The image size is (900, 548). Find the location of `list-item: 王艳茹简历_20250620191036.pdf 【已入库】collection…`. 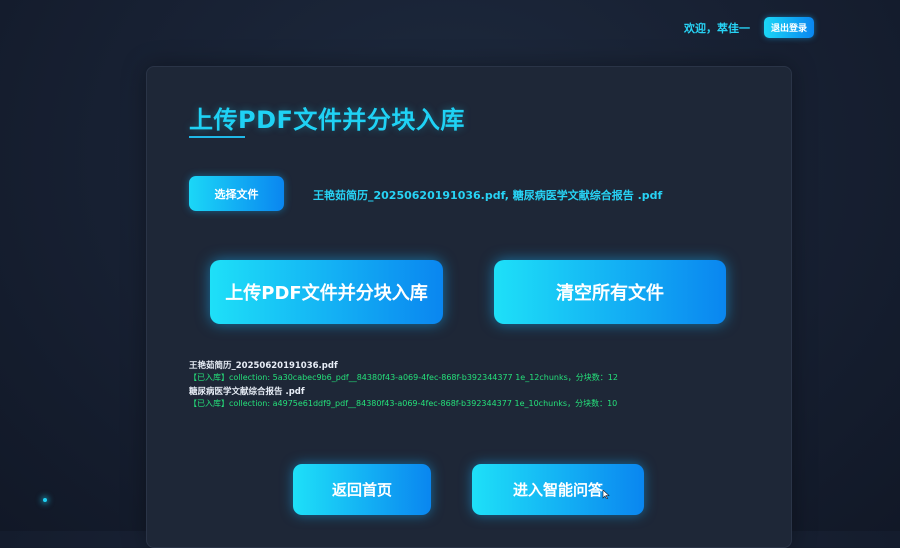

list-item: 王艳茹简历_20250620191036.pdf 【已入库】collection… is located at coordinates (403, 372).